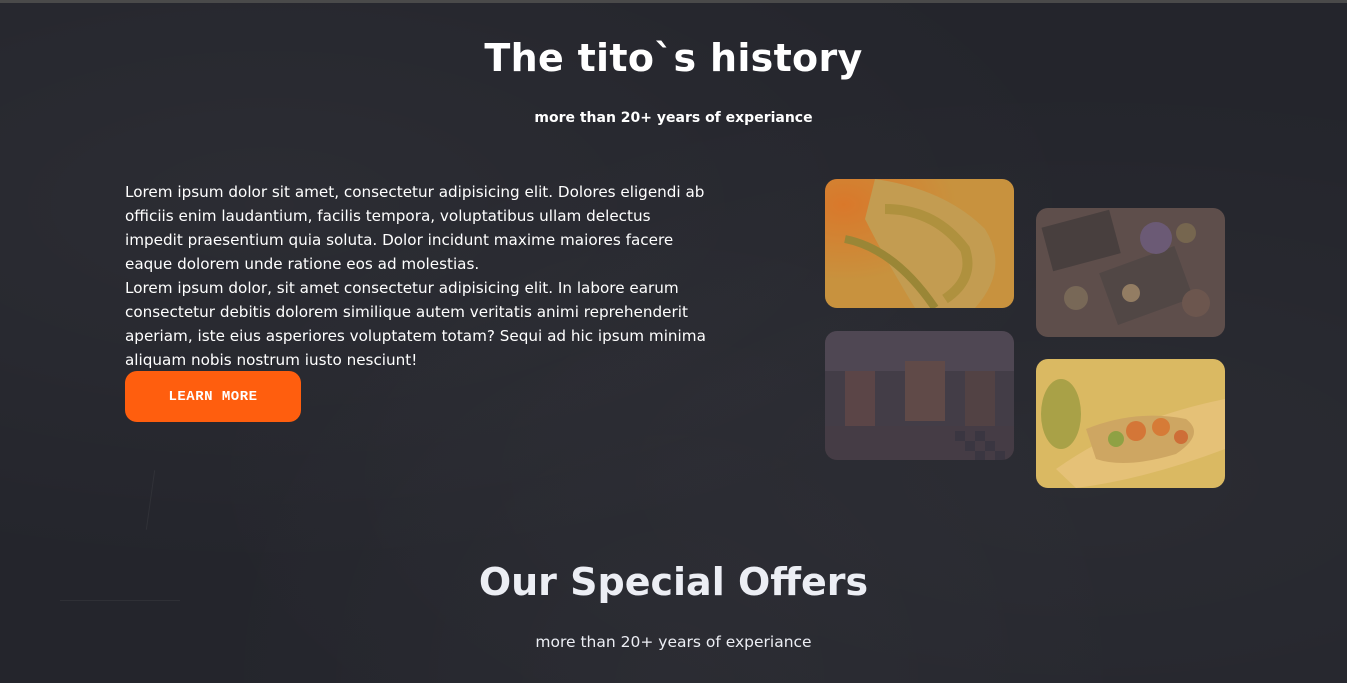 The image size is (1347, 683). I want to click on history-title: The tito`s history, so click(673, 58).